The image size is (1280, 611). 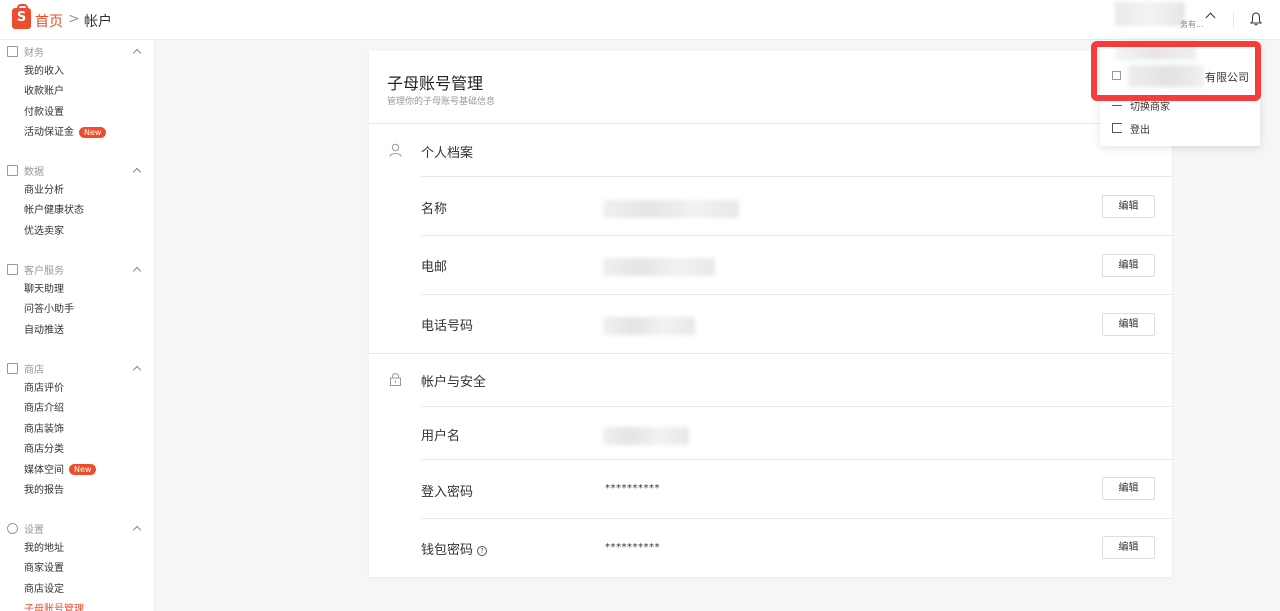 What do you see at coordinates (34, 370) in the screenshot?
I see `sidebar-group-title: 商店` at bounding box center [34, 370].